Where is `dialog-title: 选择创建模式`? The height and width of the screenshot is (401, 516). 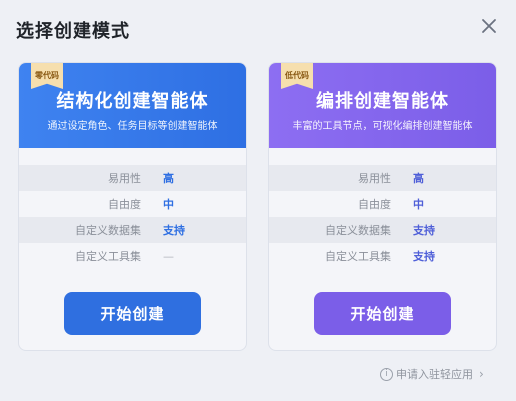
dialog-title: 选择创建模式 is located at coordinates (73, 31).